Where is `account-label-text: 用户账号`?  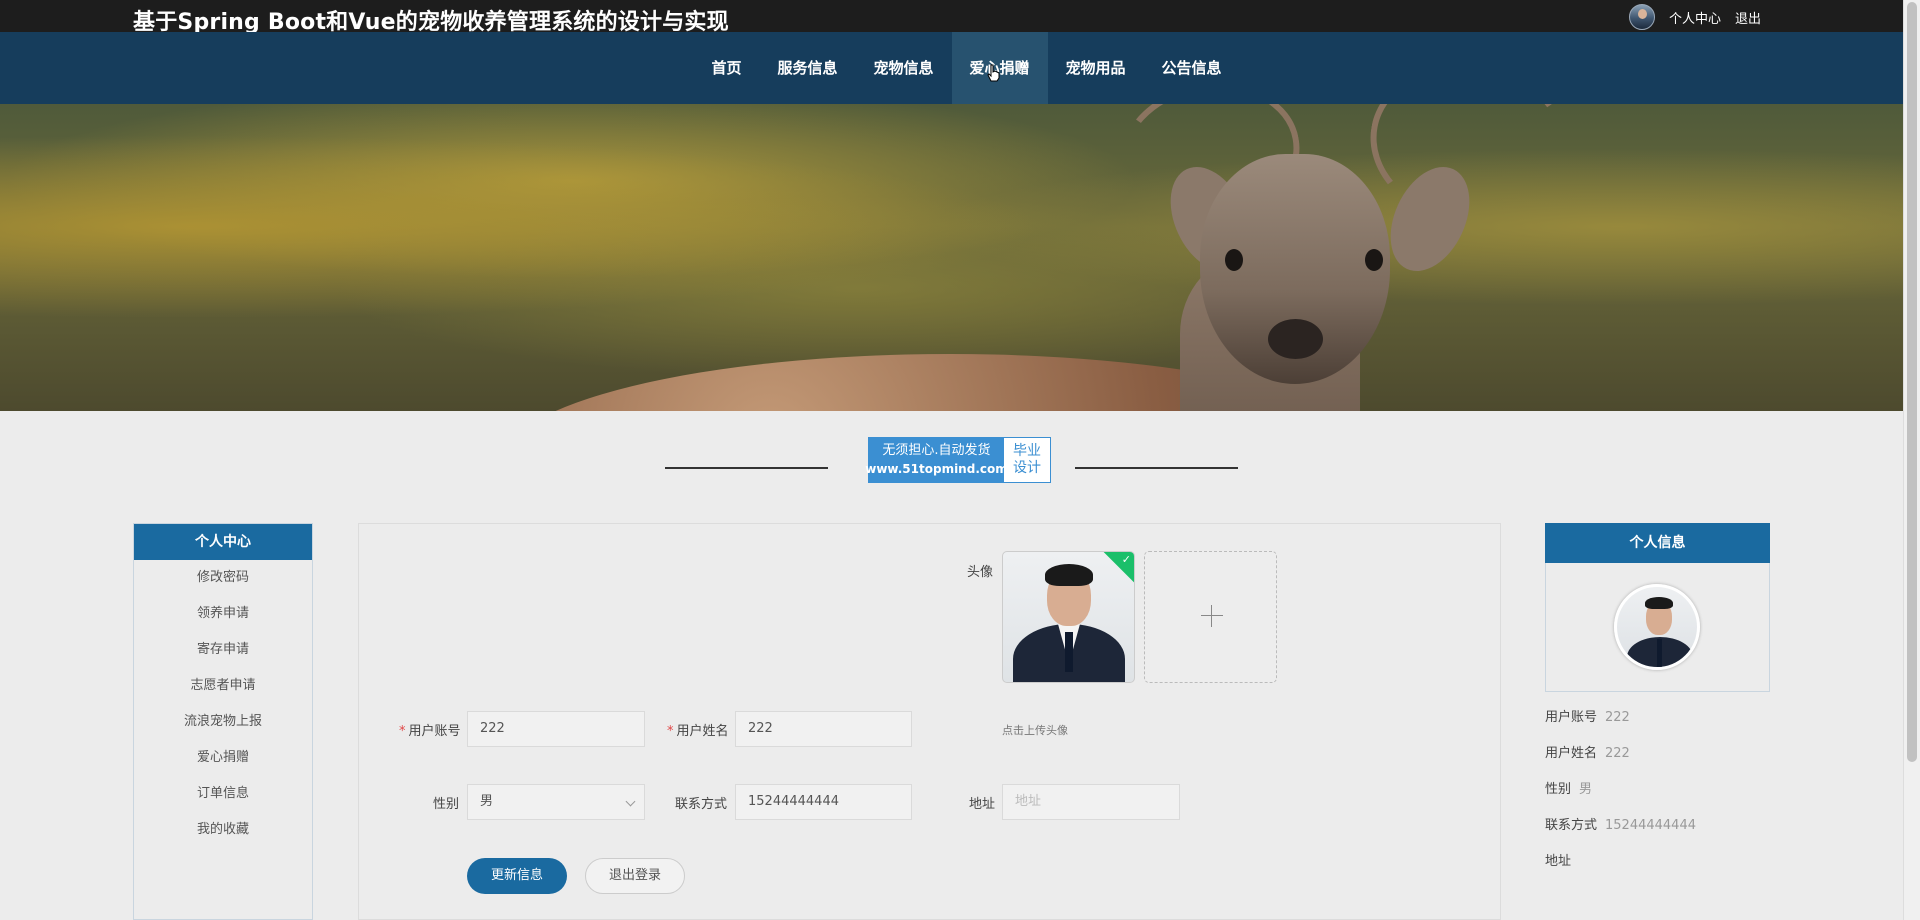
account-label-text: 用户账号 is located at coordinates (434, 731).